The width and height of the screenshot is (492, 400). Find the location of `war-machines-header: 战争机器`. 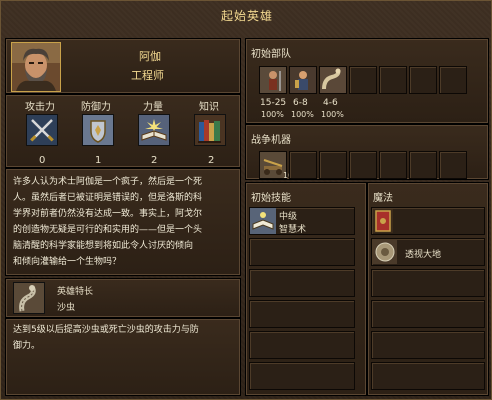

war-machines-header: 战争机器 is located at coordinates (271, 140).